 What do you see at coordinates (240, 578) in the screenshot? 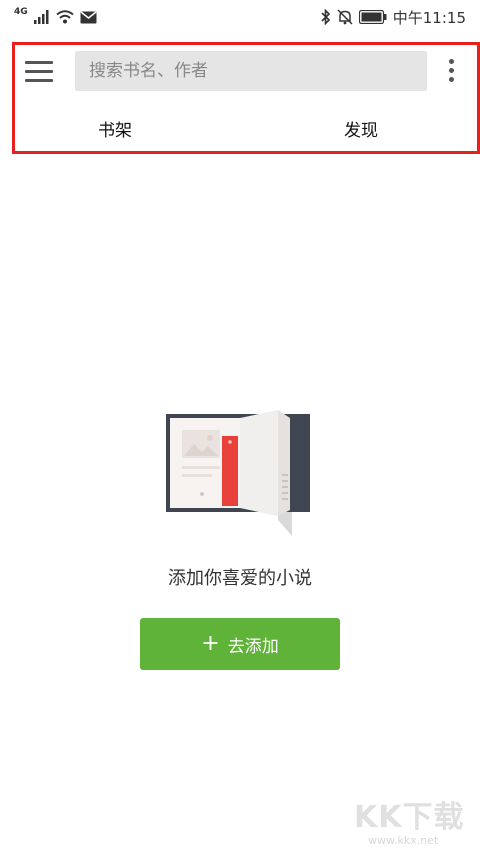
I see `empty-state-message: 添加你喜爱的小说` at bounding box center [240, 578].